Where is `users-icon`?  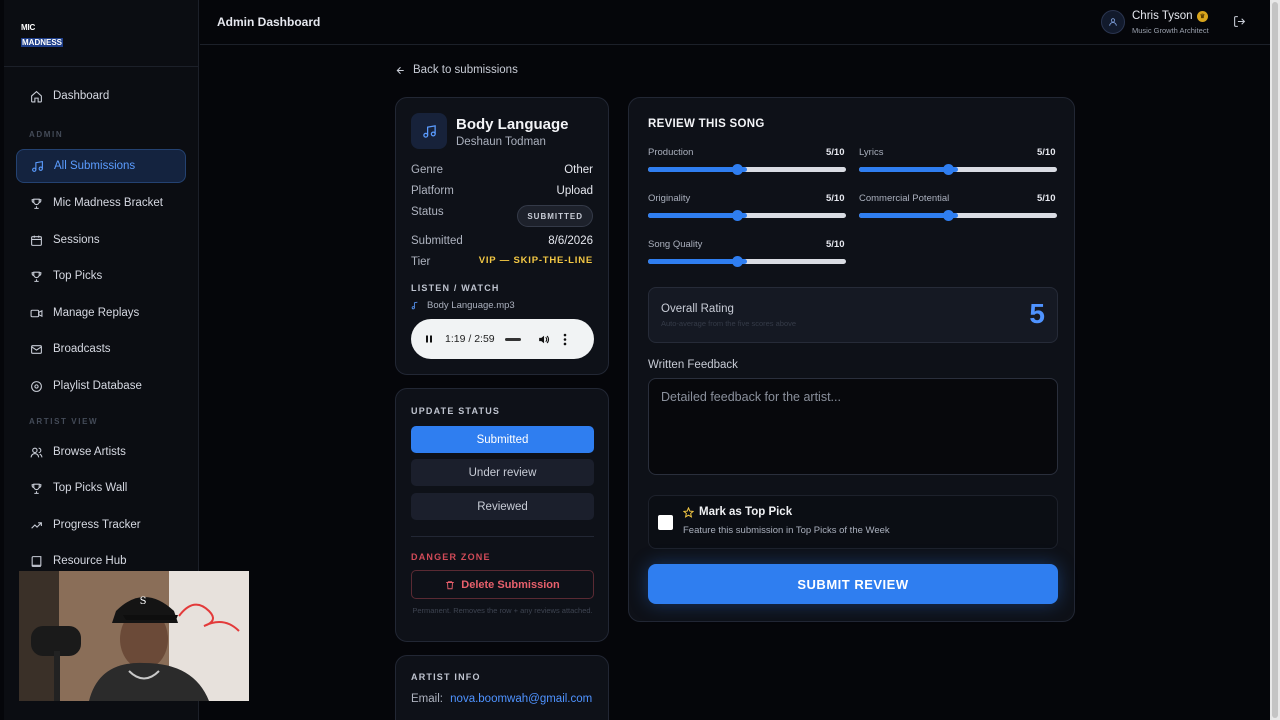 users-icon is located at coordinates (36, 452).